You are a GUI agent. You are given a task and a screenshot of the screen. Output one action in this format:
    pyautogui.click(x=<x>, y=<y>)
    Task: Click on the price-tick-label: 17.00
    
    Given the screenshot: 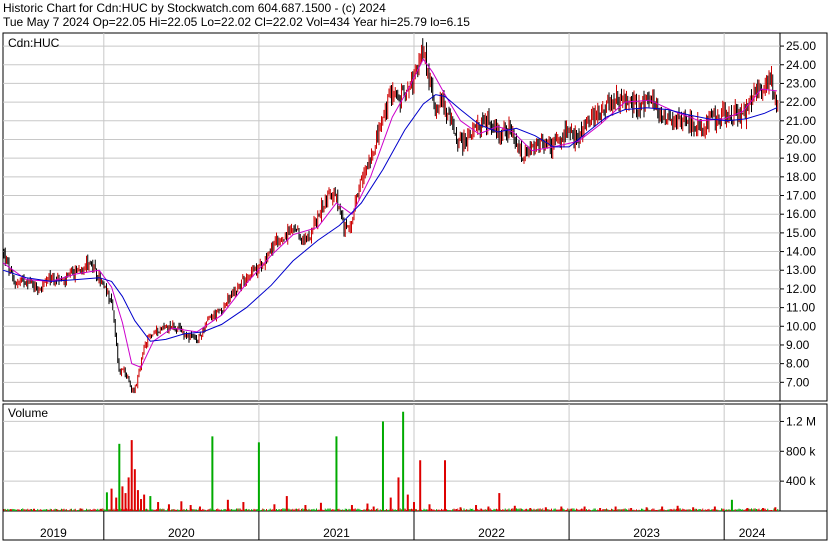 What is the action you would take?
    pyautogui.click(x=801, y=196)
    